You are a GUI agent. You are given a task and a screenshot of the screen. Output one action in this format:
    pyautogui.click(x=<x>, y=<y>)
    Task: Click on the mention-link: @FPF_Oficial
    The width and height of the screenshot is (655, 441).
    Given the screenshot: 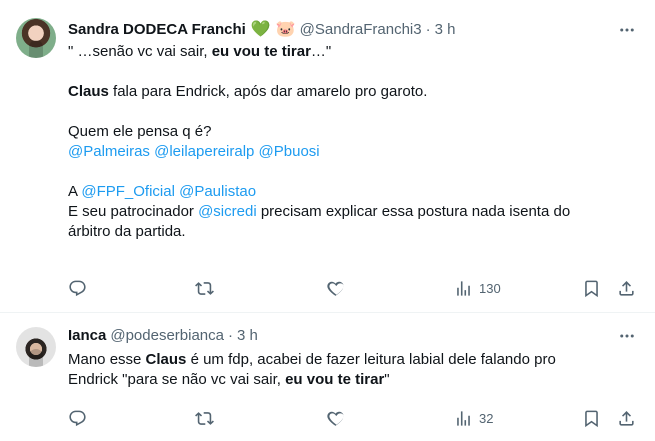 What is the action you would take?
    pyautogui.click(x=128, y=191)
    